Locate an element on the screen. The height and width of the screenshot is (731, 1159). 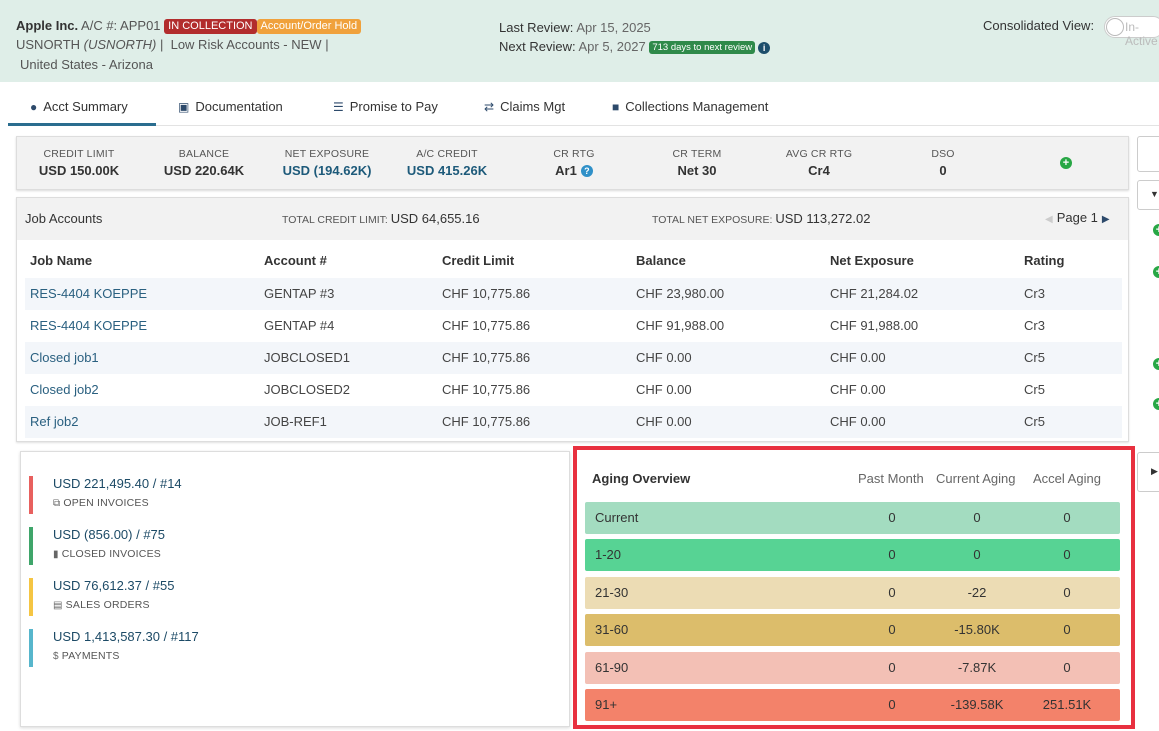
column-credit-limit: Credit Limit is located at coordinates (478, 260).